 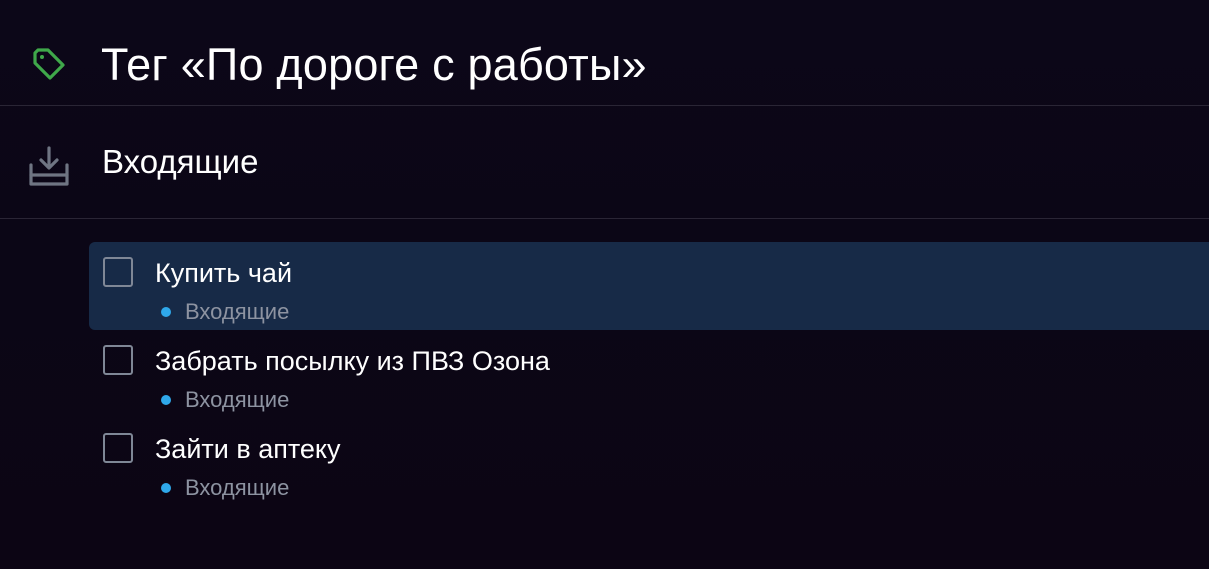 What do you see at coordinates (649, 462) in the screenshot?
I see `task-item: Зайти в аптеку Входящие` at bounding box center [649, 462].